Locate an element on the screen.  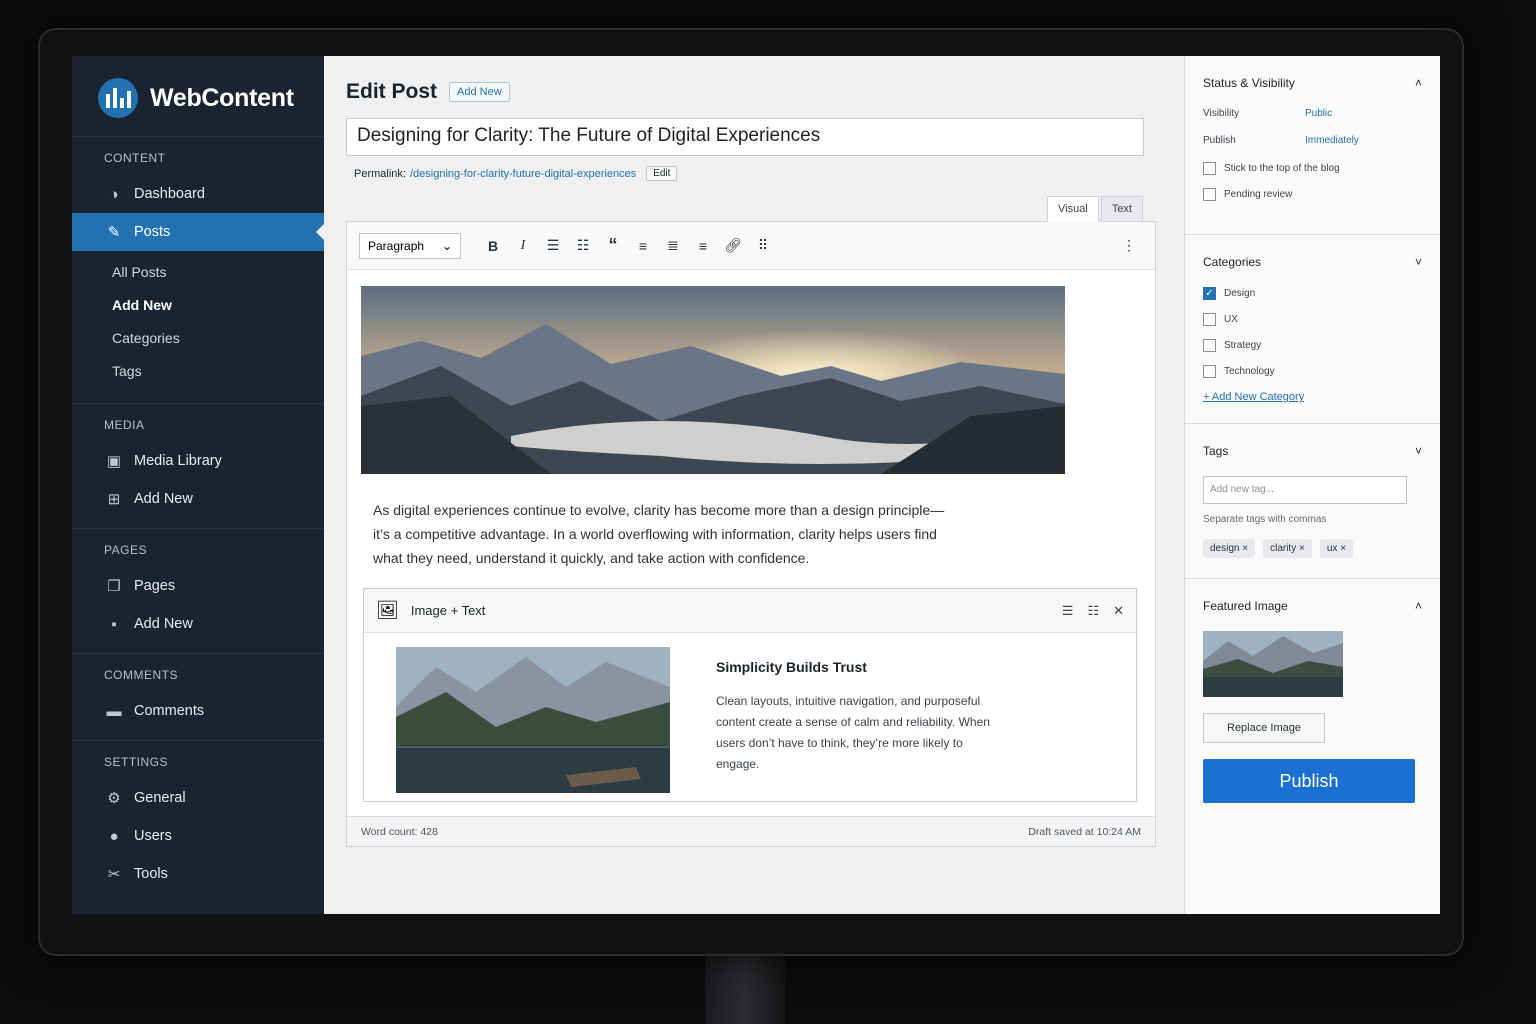
section-comments-heading: COMMENTS is located at coordinates (141, 675).